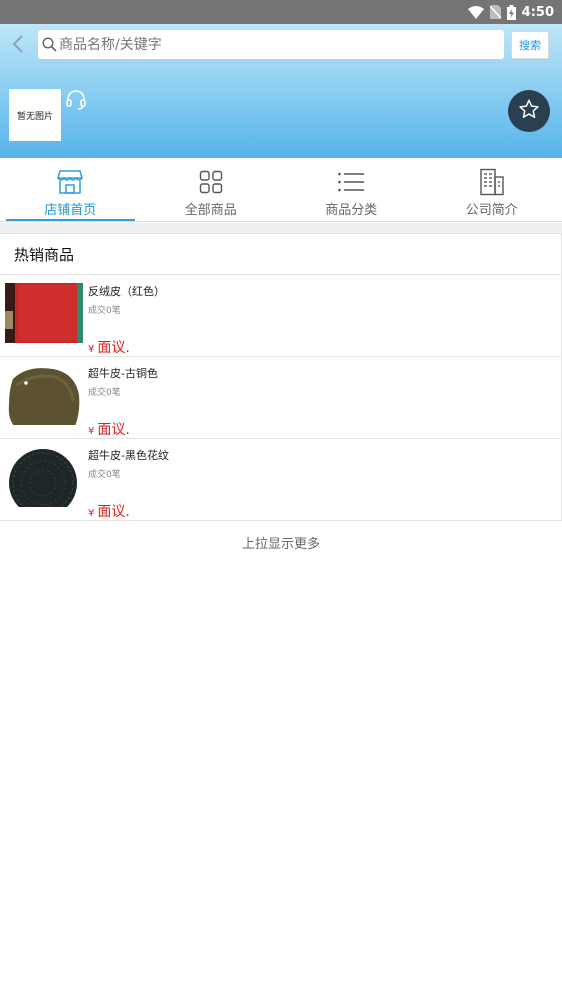  I want to click on search-bar, so click(271, 44).